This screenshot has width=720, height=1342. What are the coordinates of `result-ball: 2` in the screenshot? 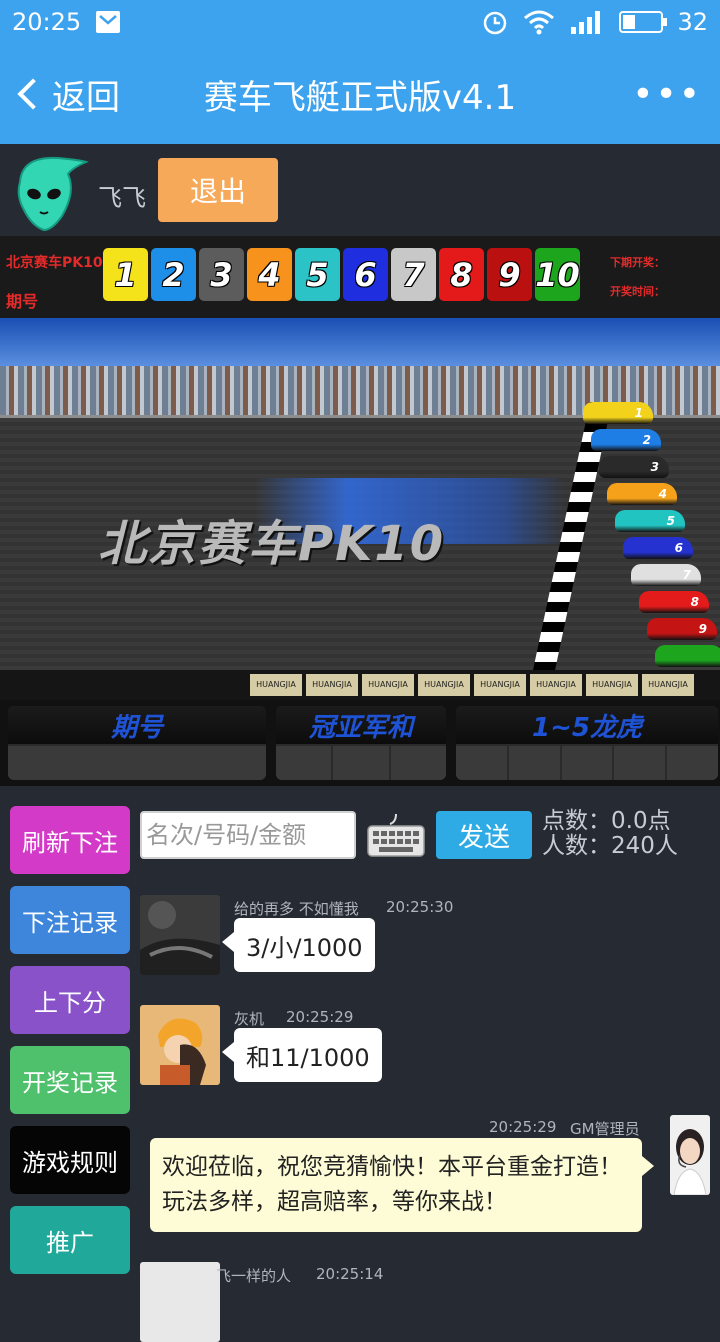 It's located at (173, 274).